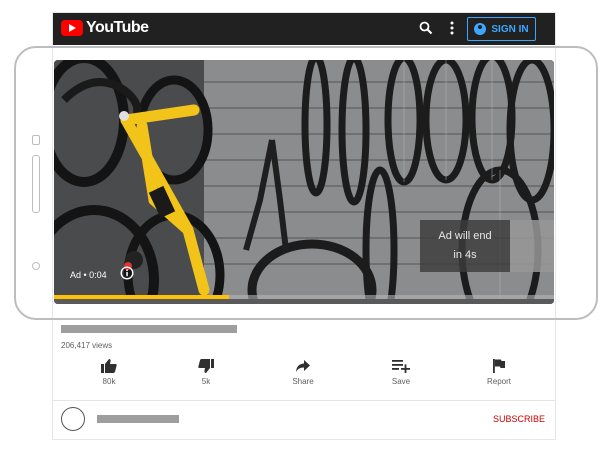  What do you see at coordinates (304, 301) in the screenshot?
I see `player-bottom-strip` at bounding box center [304, 301].